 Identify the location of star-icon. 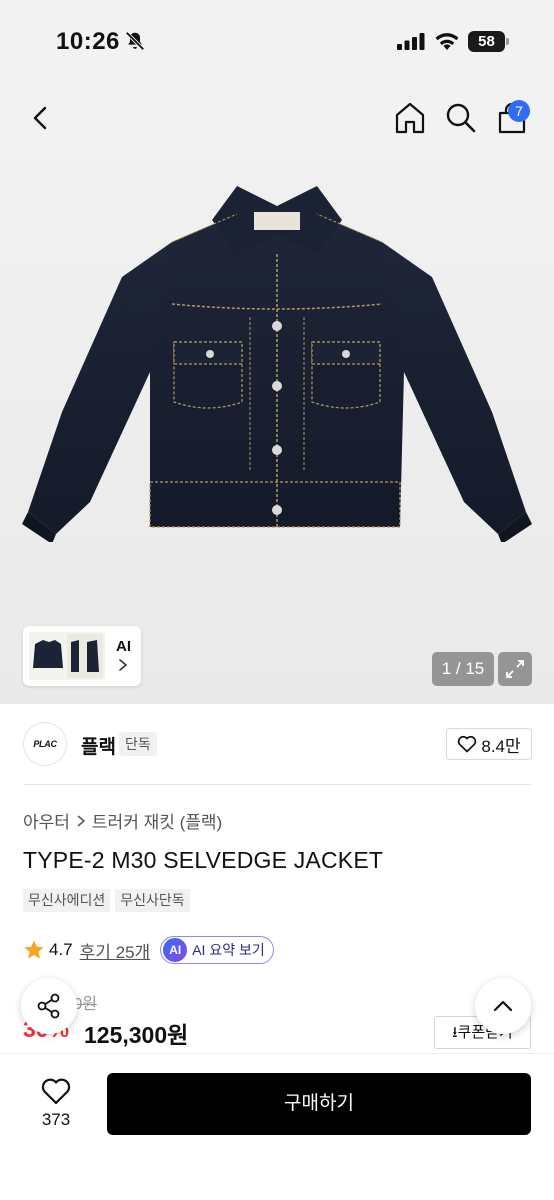
(34, 949).